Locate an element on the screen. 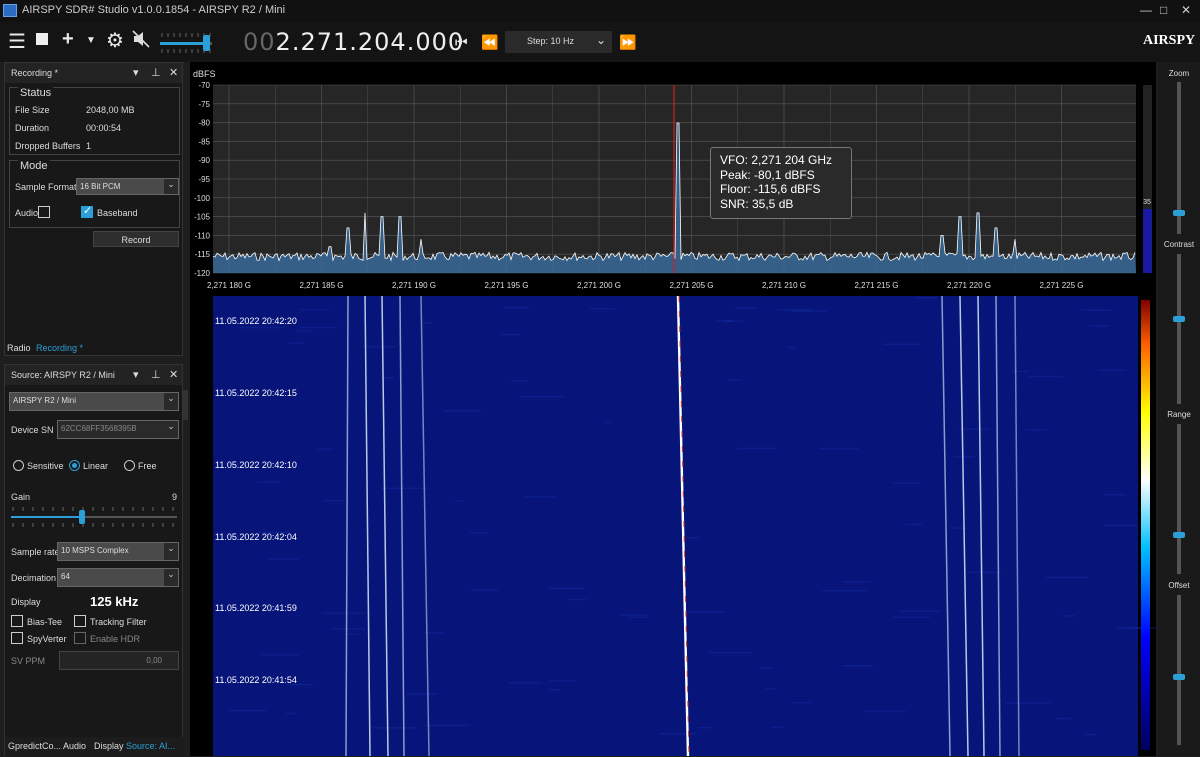  range-slider-knob is located at coordinates (1179, 535).